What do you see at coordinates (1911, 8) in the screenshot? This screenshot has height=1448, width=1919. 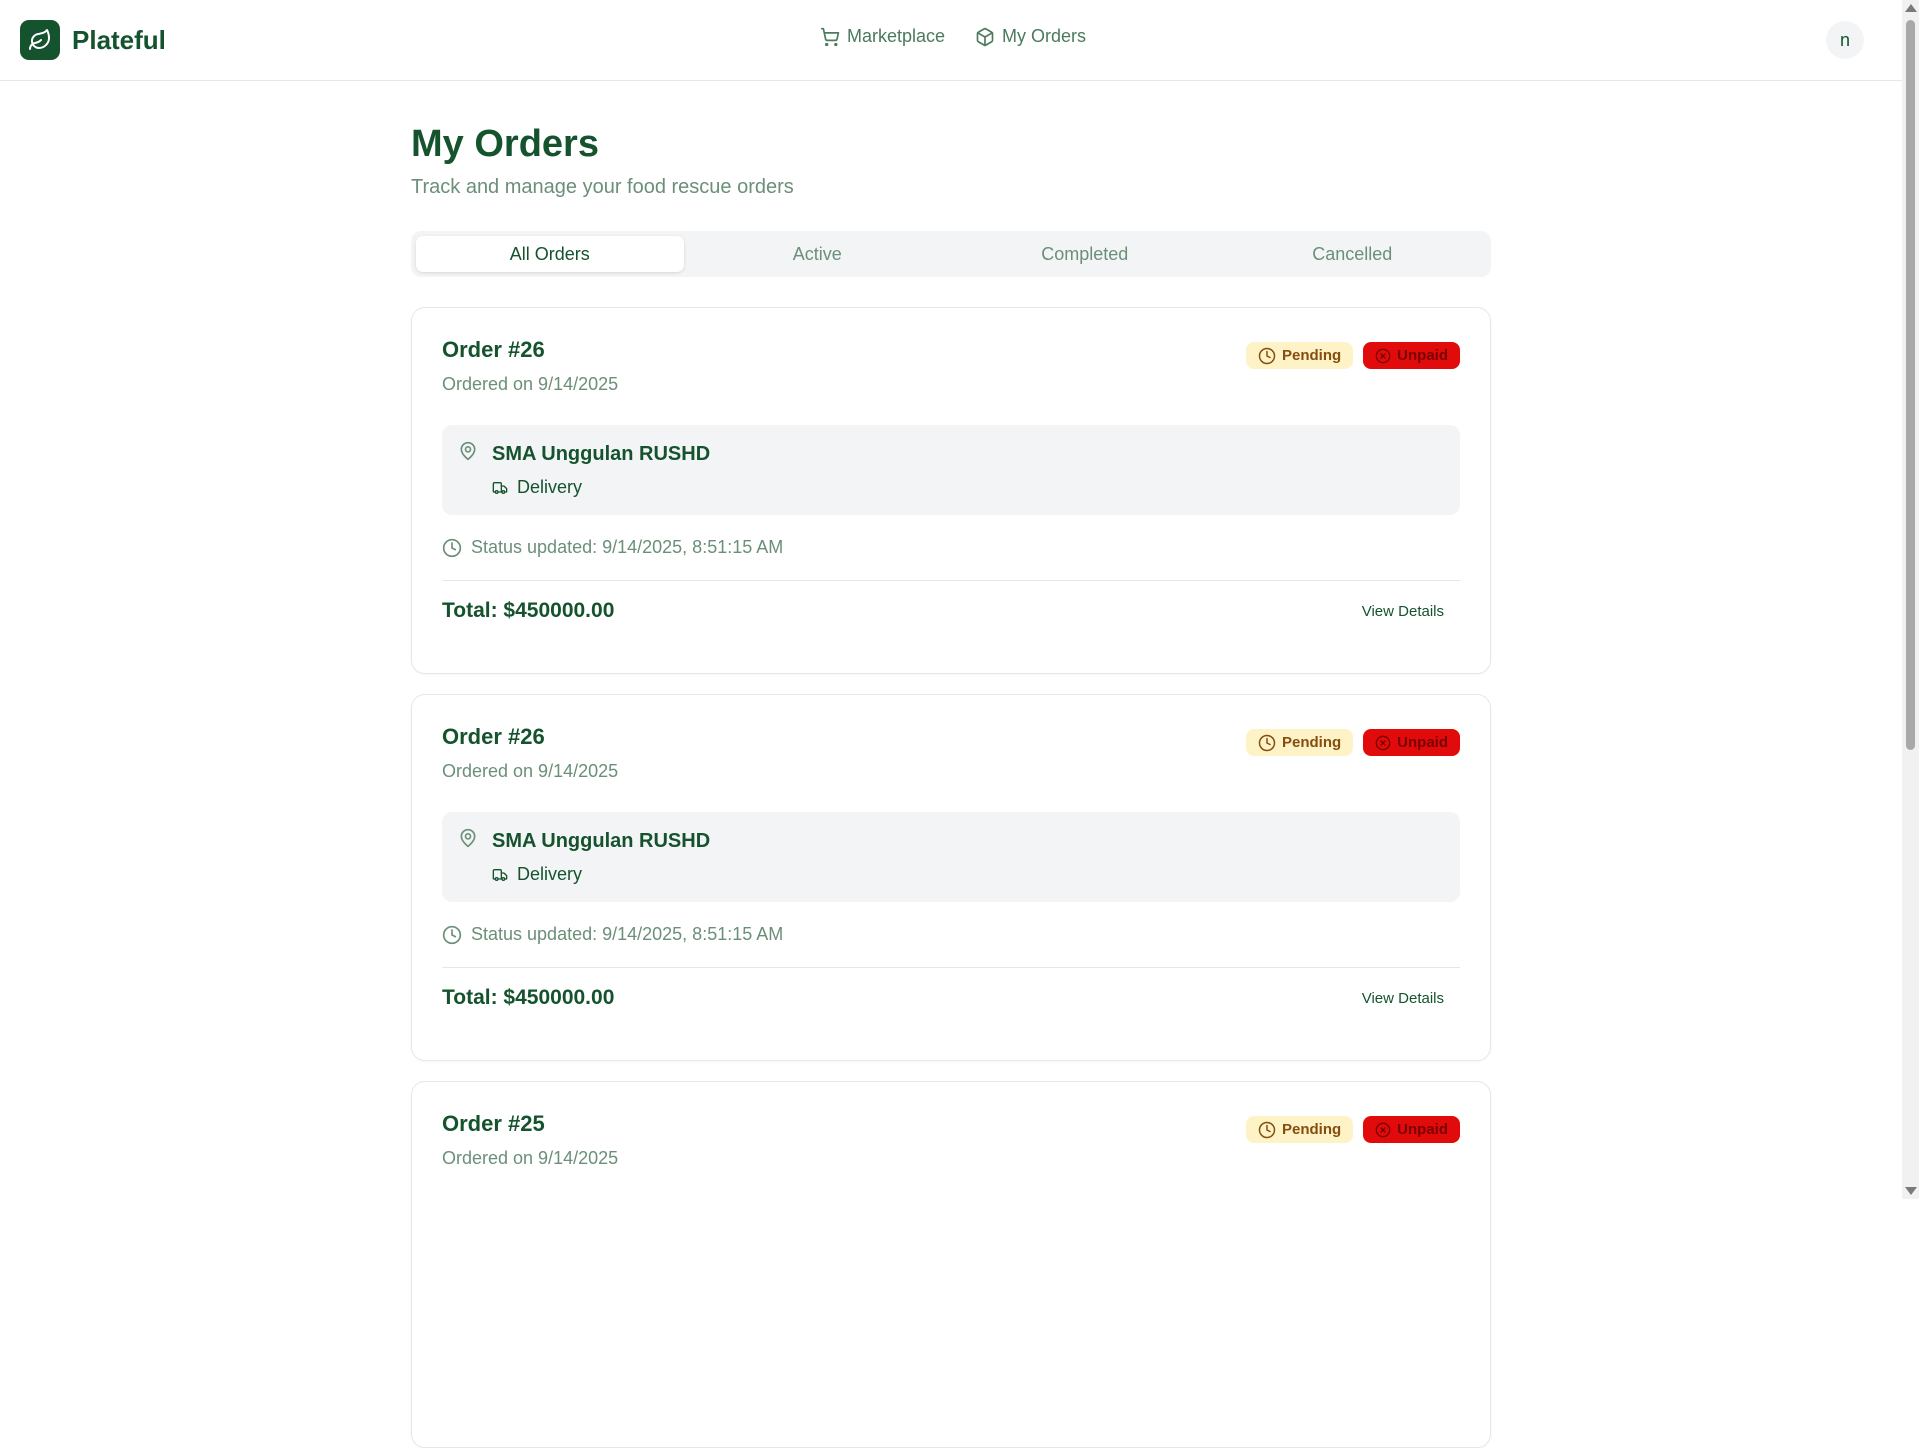 I see `scroll-up-icon` at bounding box center [1911, 8].